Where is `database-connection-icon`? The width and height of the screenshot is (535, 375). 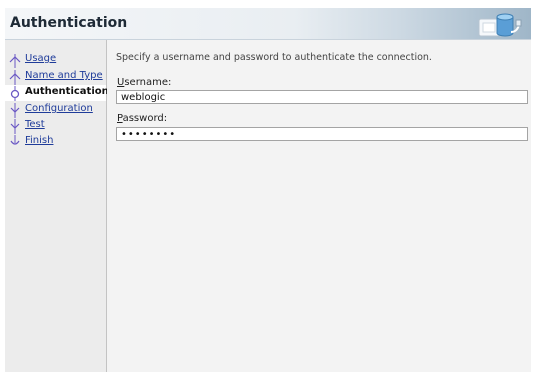
database-connection-icon is located at coordinates (500, 25).